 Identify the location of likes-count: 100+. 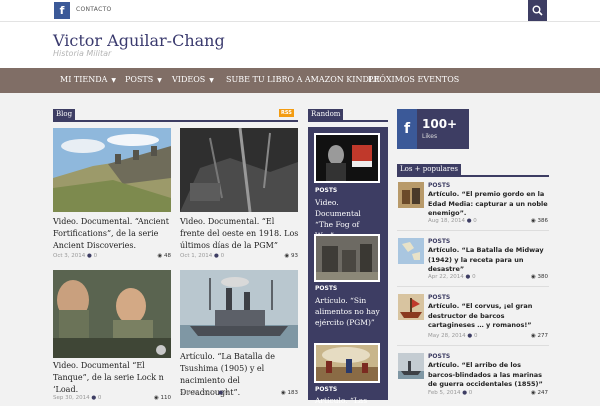
(440, 124).